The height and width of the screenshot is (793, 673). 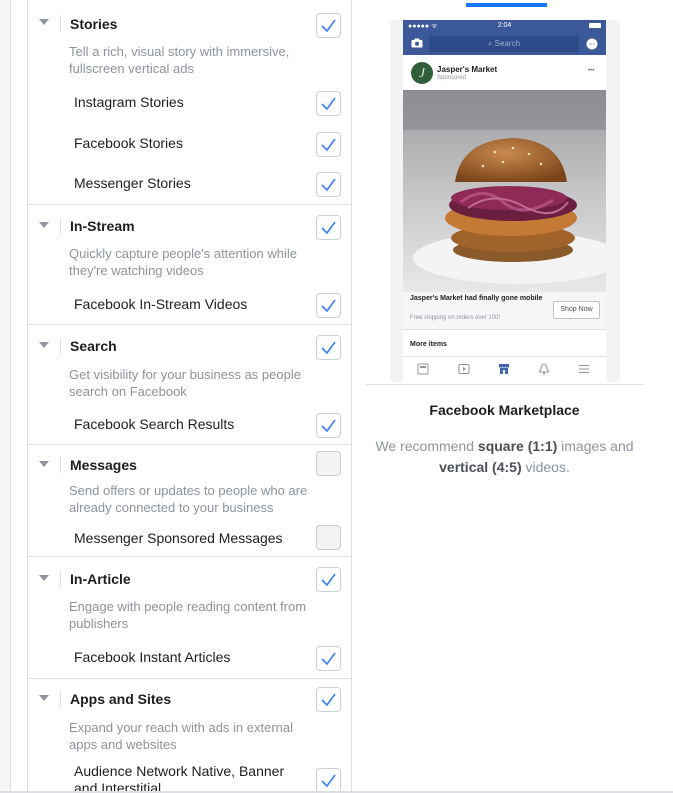 What do you see at coordinates (595, 25) in the screenshot?
I see `battery-icon` at bounding box center [595, 25].